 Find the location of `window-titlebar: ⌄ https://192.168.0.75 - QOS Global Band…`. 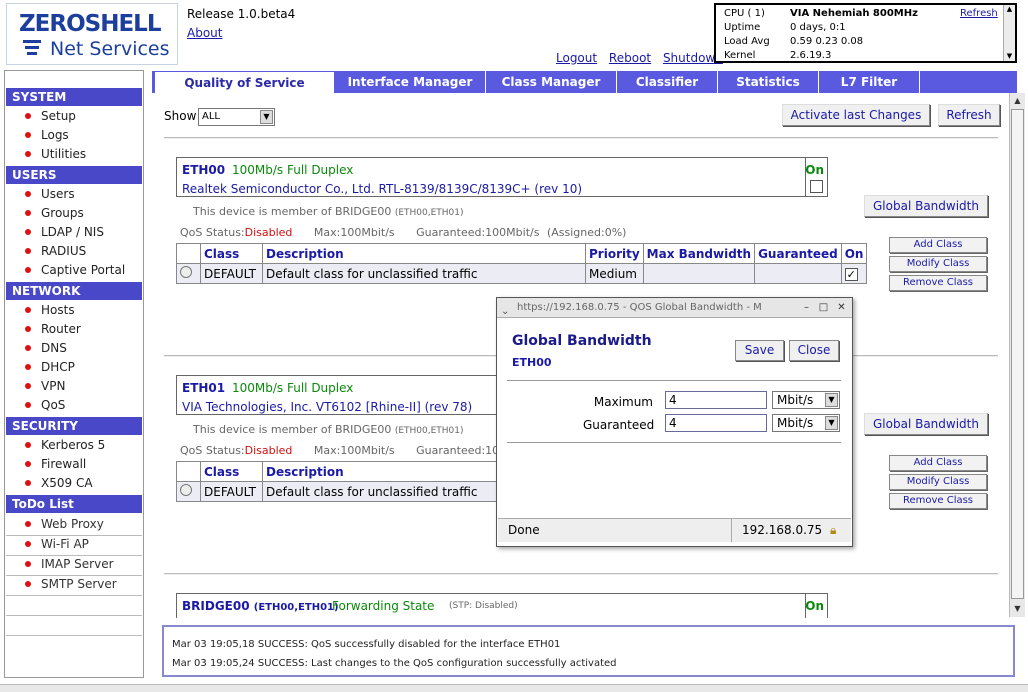

window-titlebar: ⌄ https://192.168.0.75 - QOS Global Band… is located at coordinates (674, 308).